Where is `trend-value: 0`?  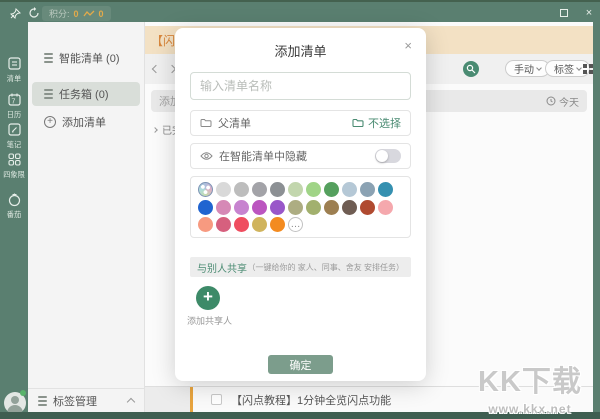 trend-value: 0 is located at coordinates (101, 13).